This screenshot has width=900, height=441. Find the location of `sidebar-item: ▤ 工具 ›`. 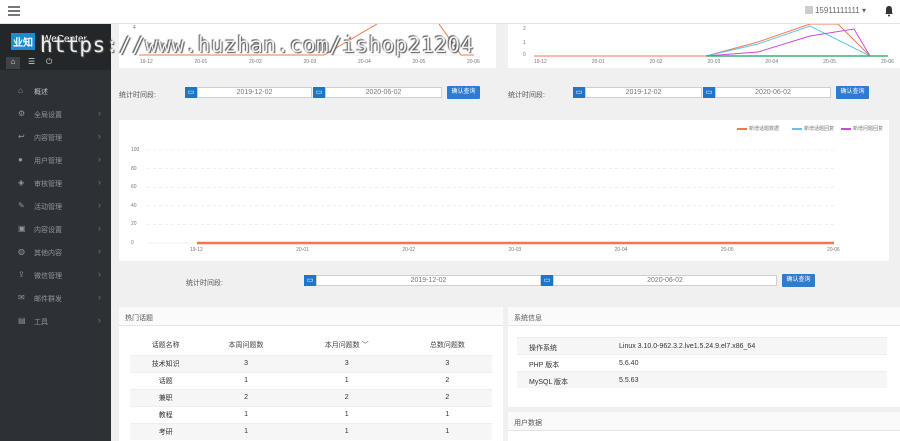

sidebar-item: ▤ 工具 › is located at coordinates (55, 321).